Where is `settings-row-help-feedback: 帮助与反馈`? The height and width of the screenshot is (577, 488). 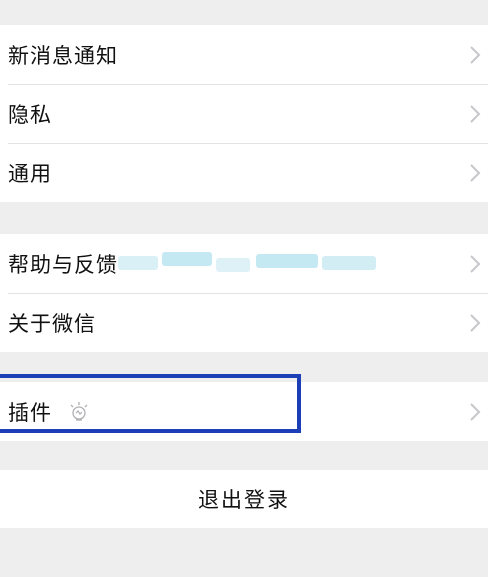
settings-row-help-feedback: 帮助与反馈 is located at coordinates (244, 263).